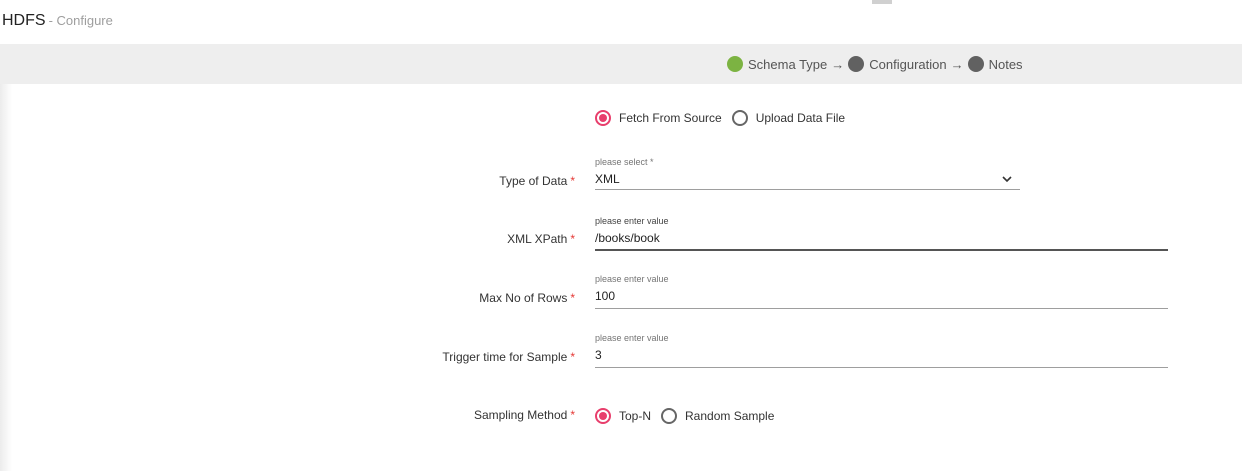 This screenshot has height=471, width=1242. Describe the element at coordinates (6, 277) in the screenshot. I see `panel-edge-shadow` at that location.